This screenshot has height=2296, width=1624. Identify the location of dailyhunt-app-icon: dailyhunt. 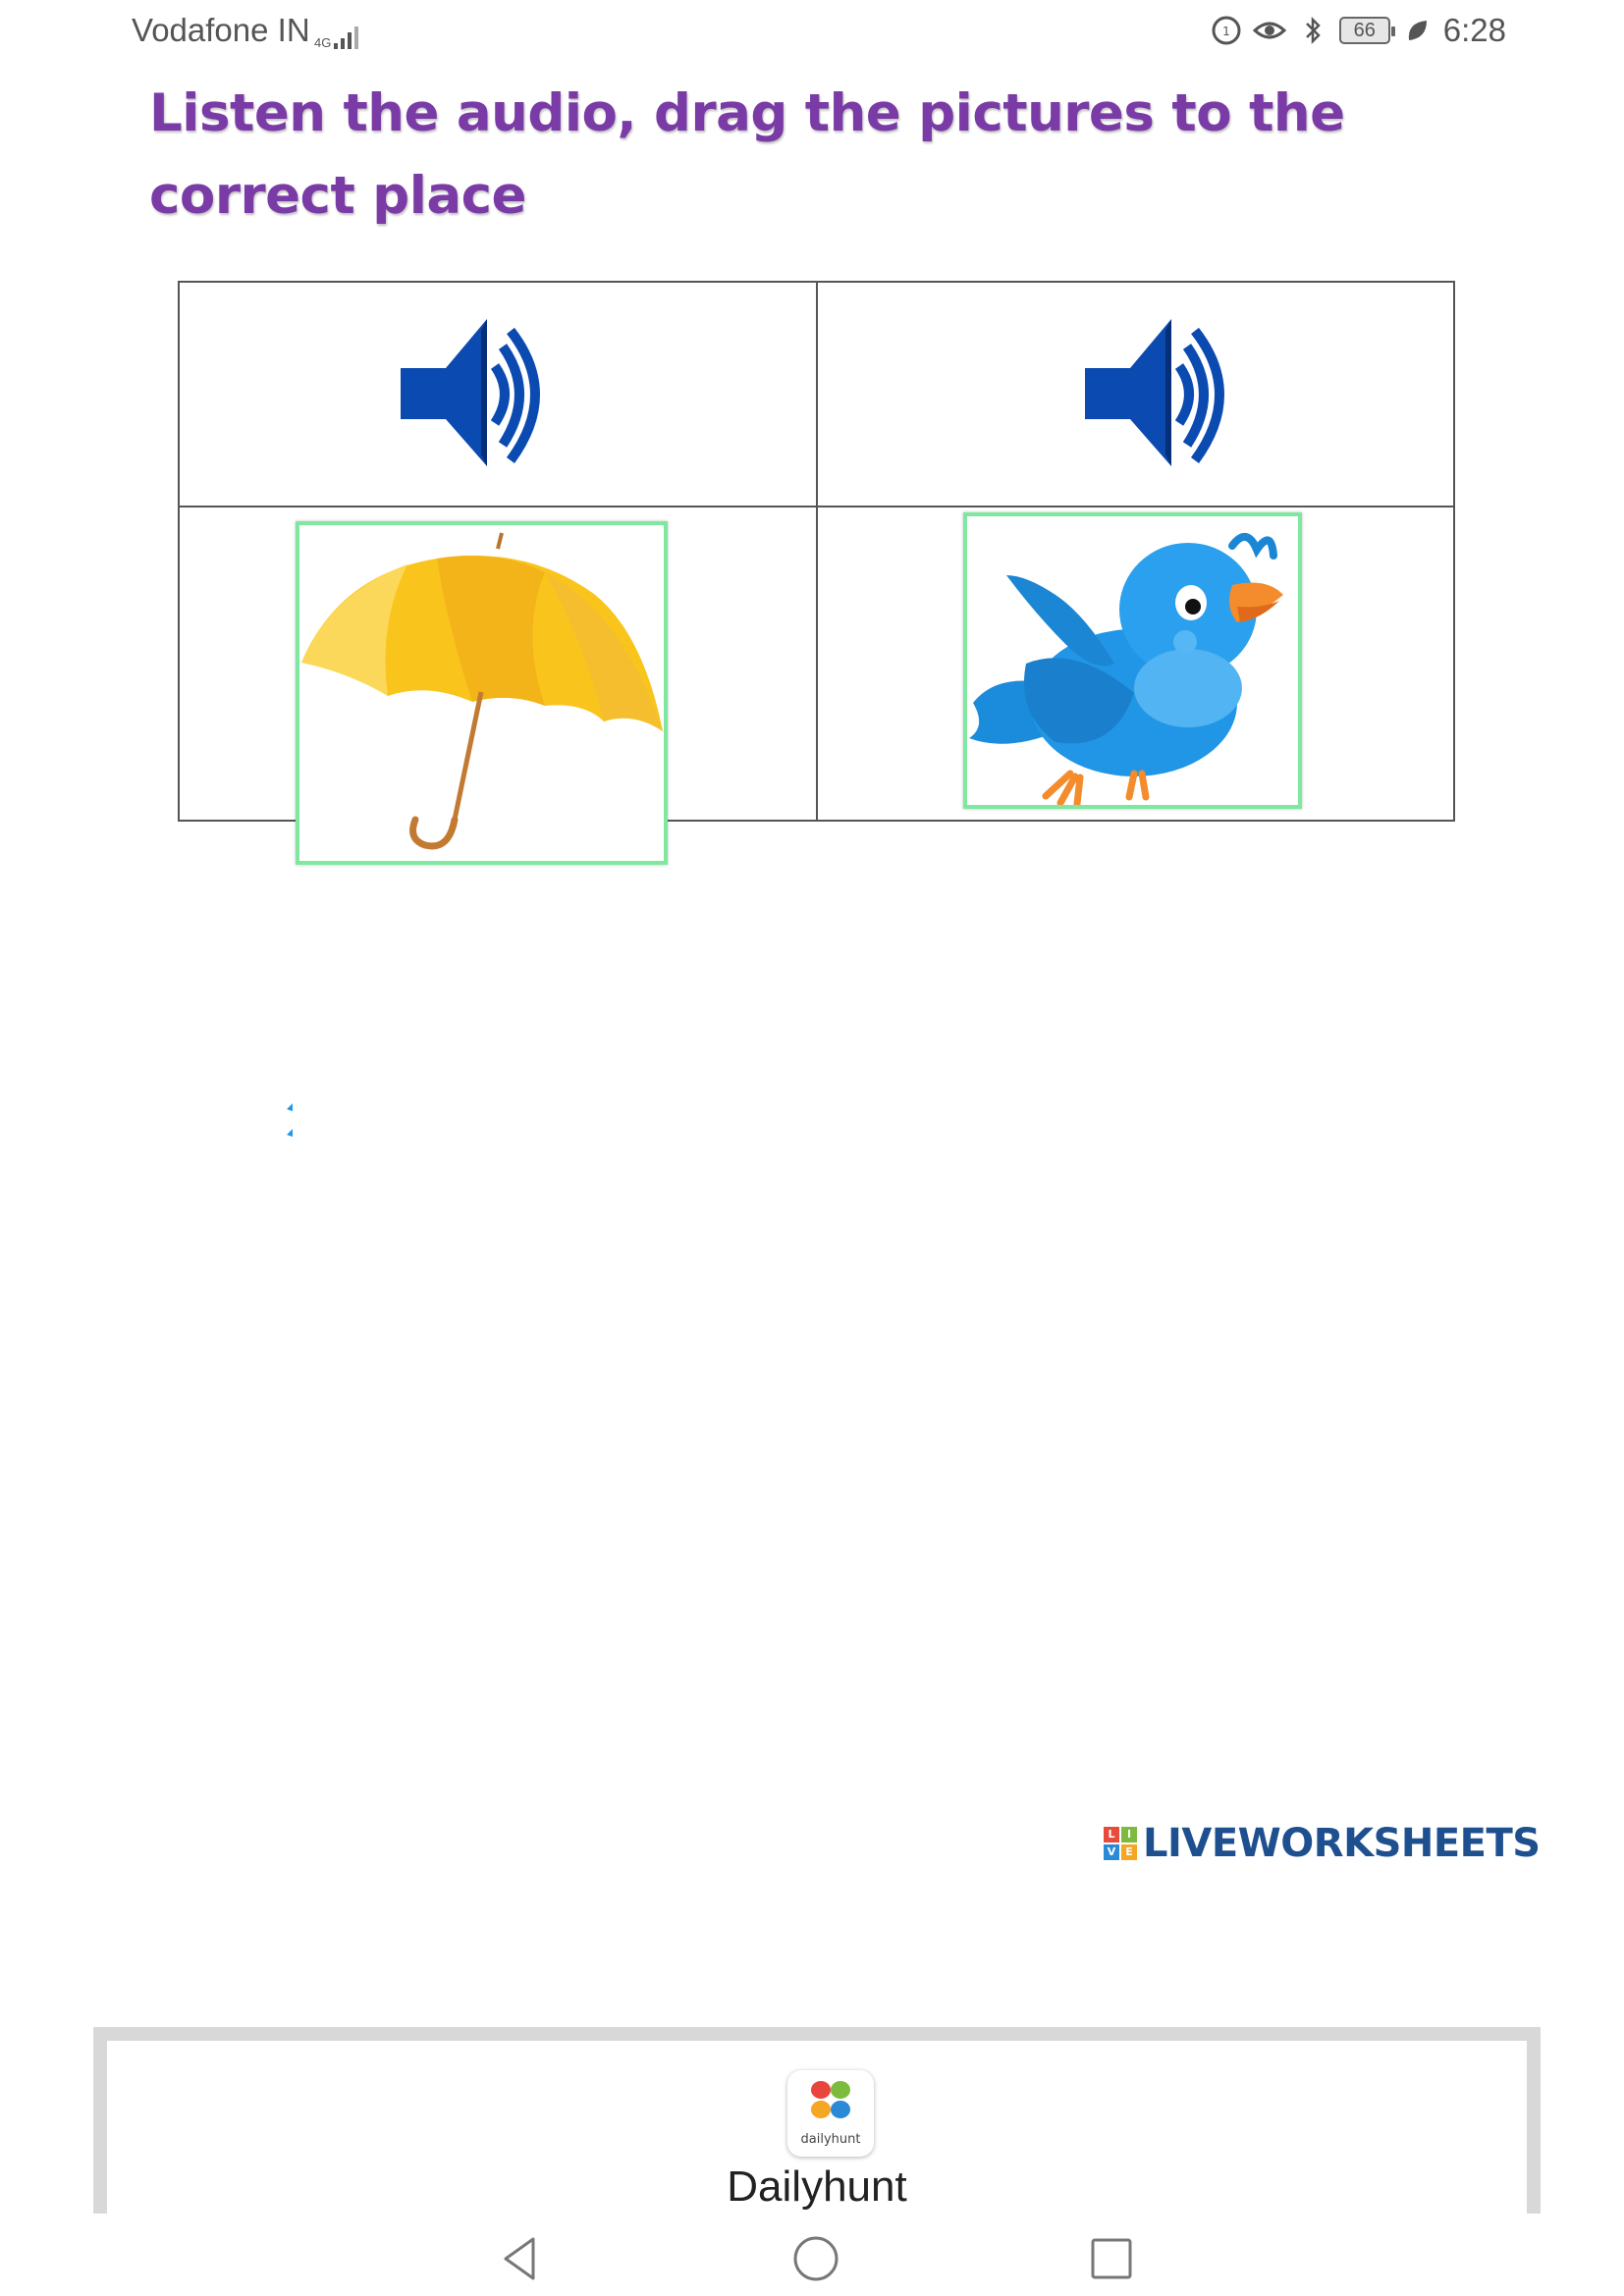
(830, 2113).